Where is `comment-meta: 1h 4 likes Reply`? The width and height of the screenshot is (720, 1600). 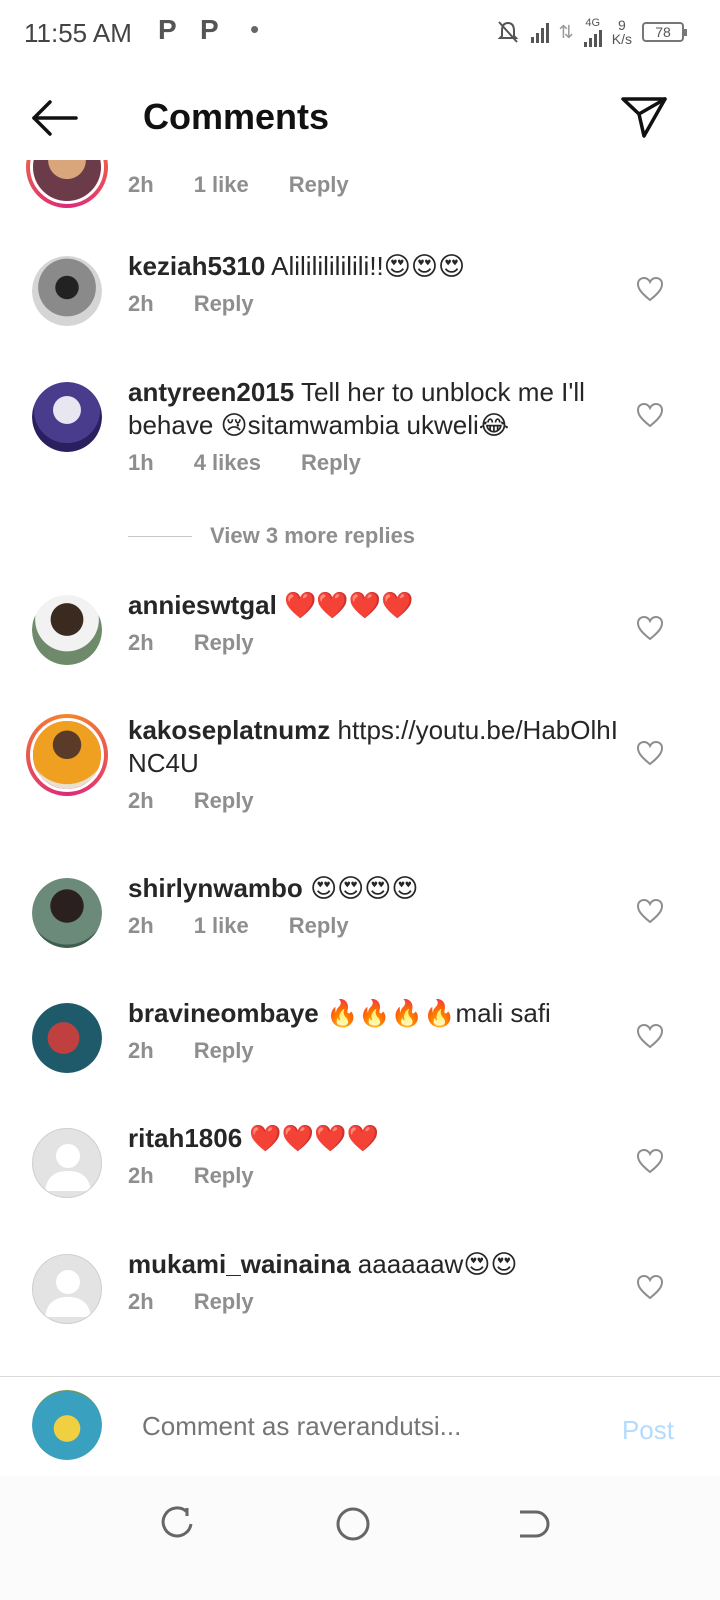 comment-meta: 1h 4 likes Reply is located at coordinates (373, 463).